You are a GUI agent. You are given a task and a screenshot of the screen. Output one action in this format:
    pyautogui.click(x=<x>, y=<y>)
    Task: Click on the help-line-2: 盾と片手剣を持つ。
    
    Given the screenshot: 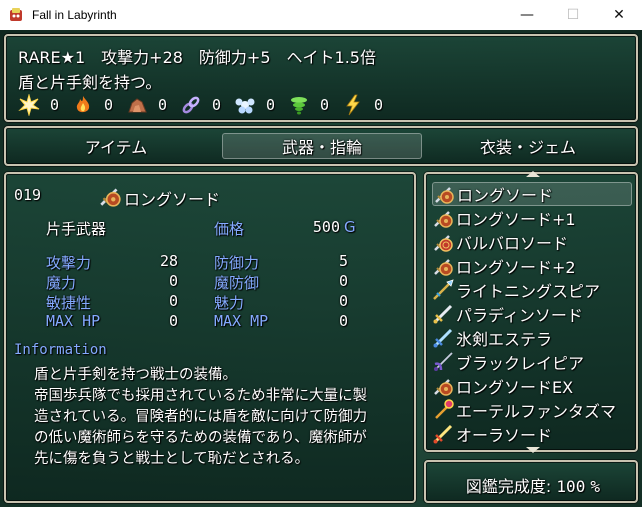 What is the action you would take?
    pyautogui.click(x=90, y=82)
    